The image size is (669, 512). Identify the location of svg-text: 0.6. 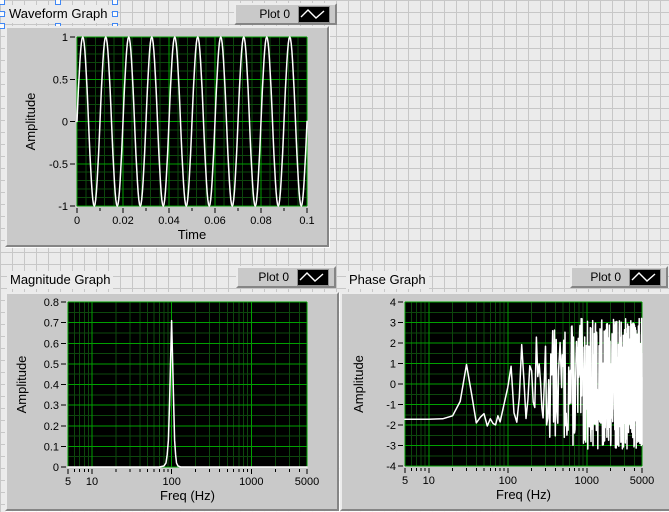
(51, 344).